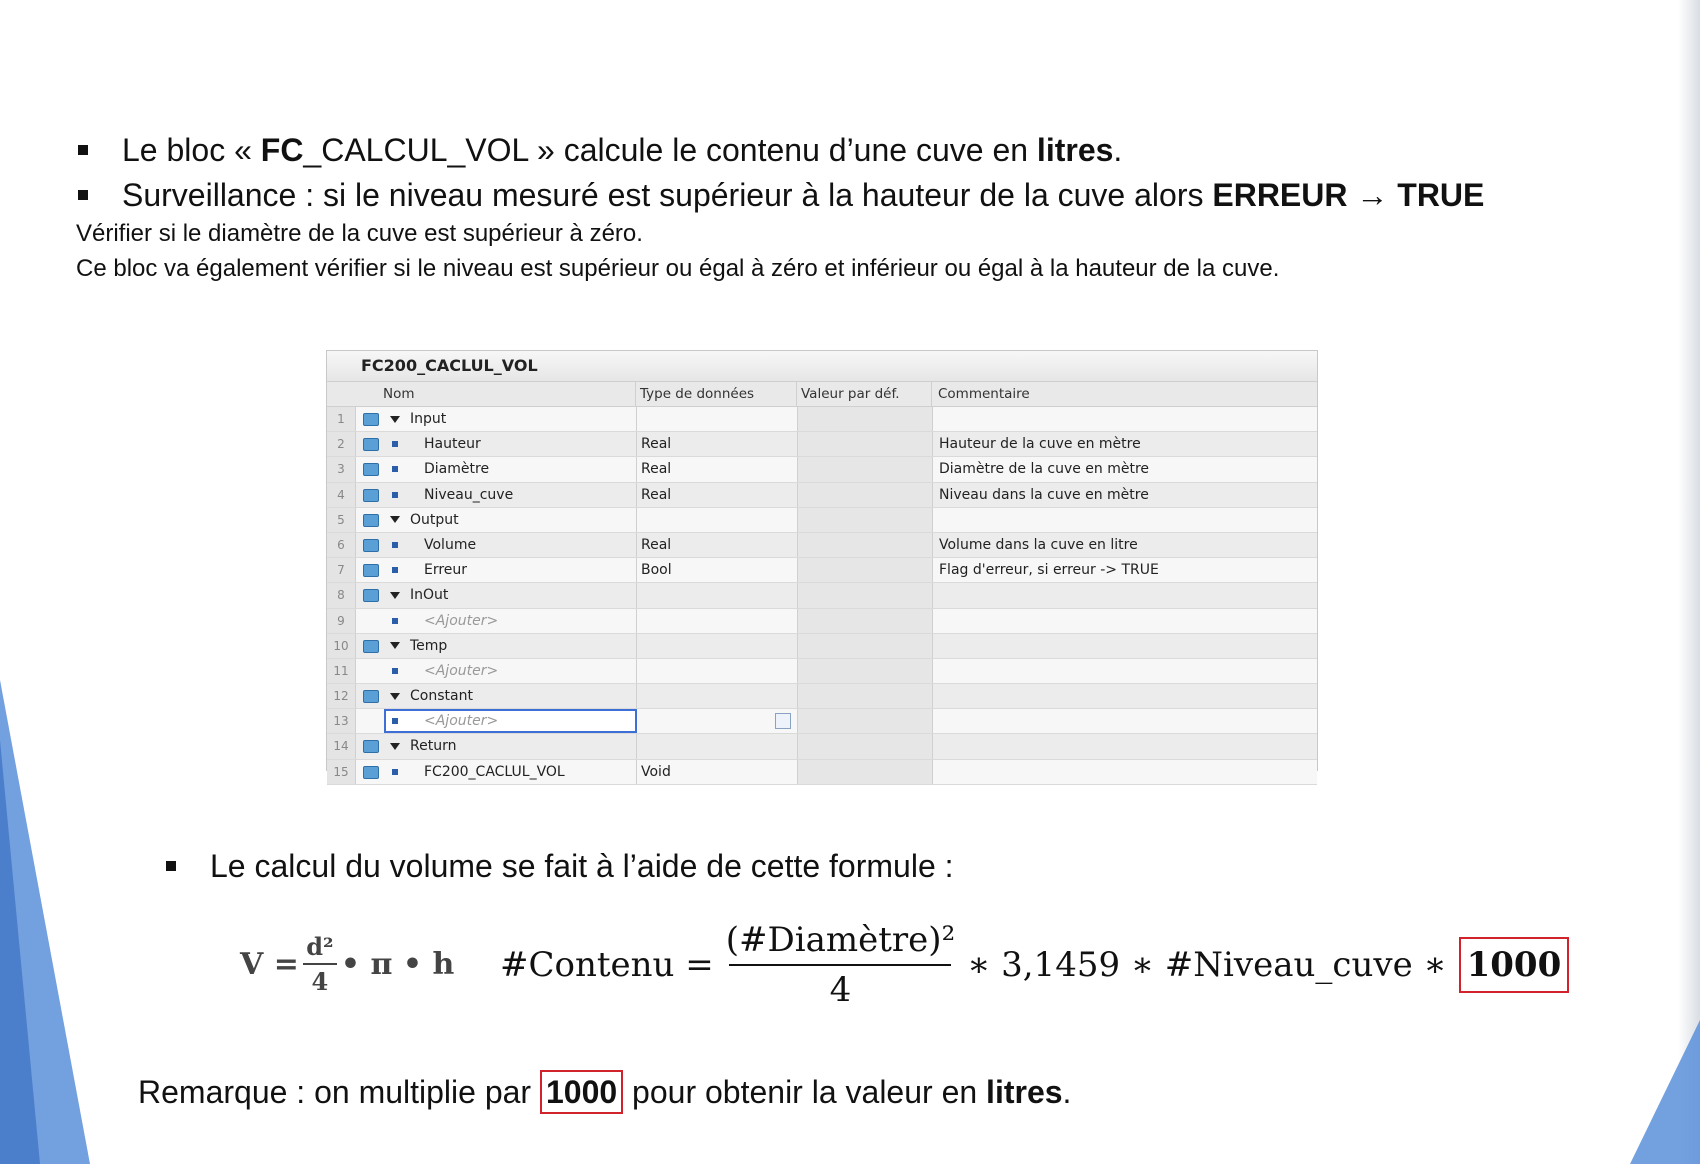 The image size is (1700, 1164). I want to click on table-row: 14 Return, so click(822, 747).